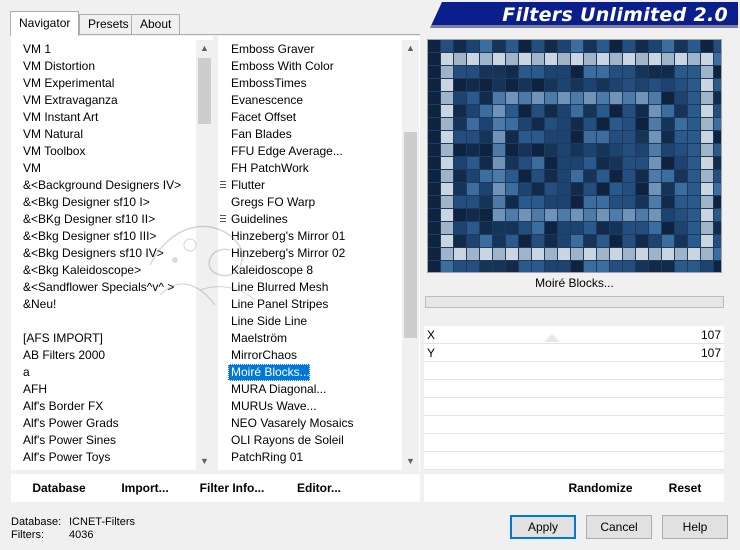  I want to click on category-item: AFH, so click(33, 389).